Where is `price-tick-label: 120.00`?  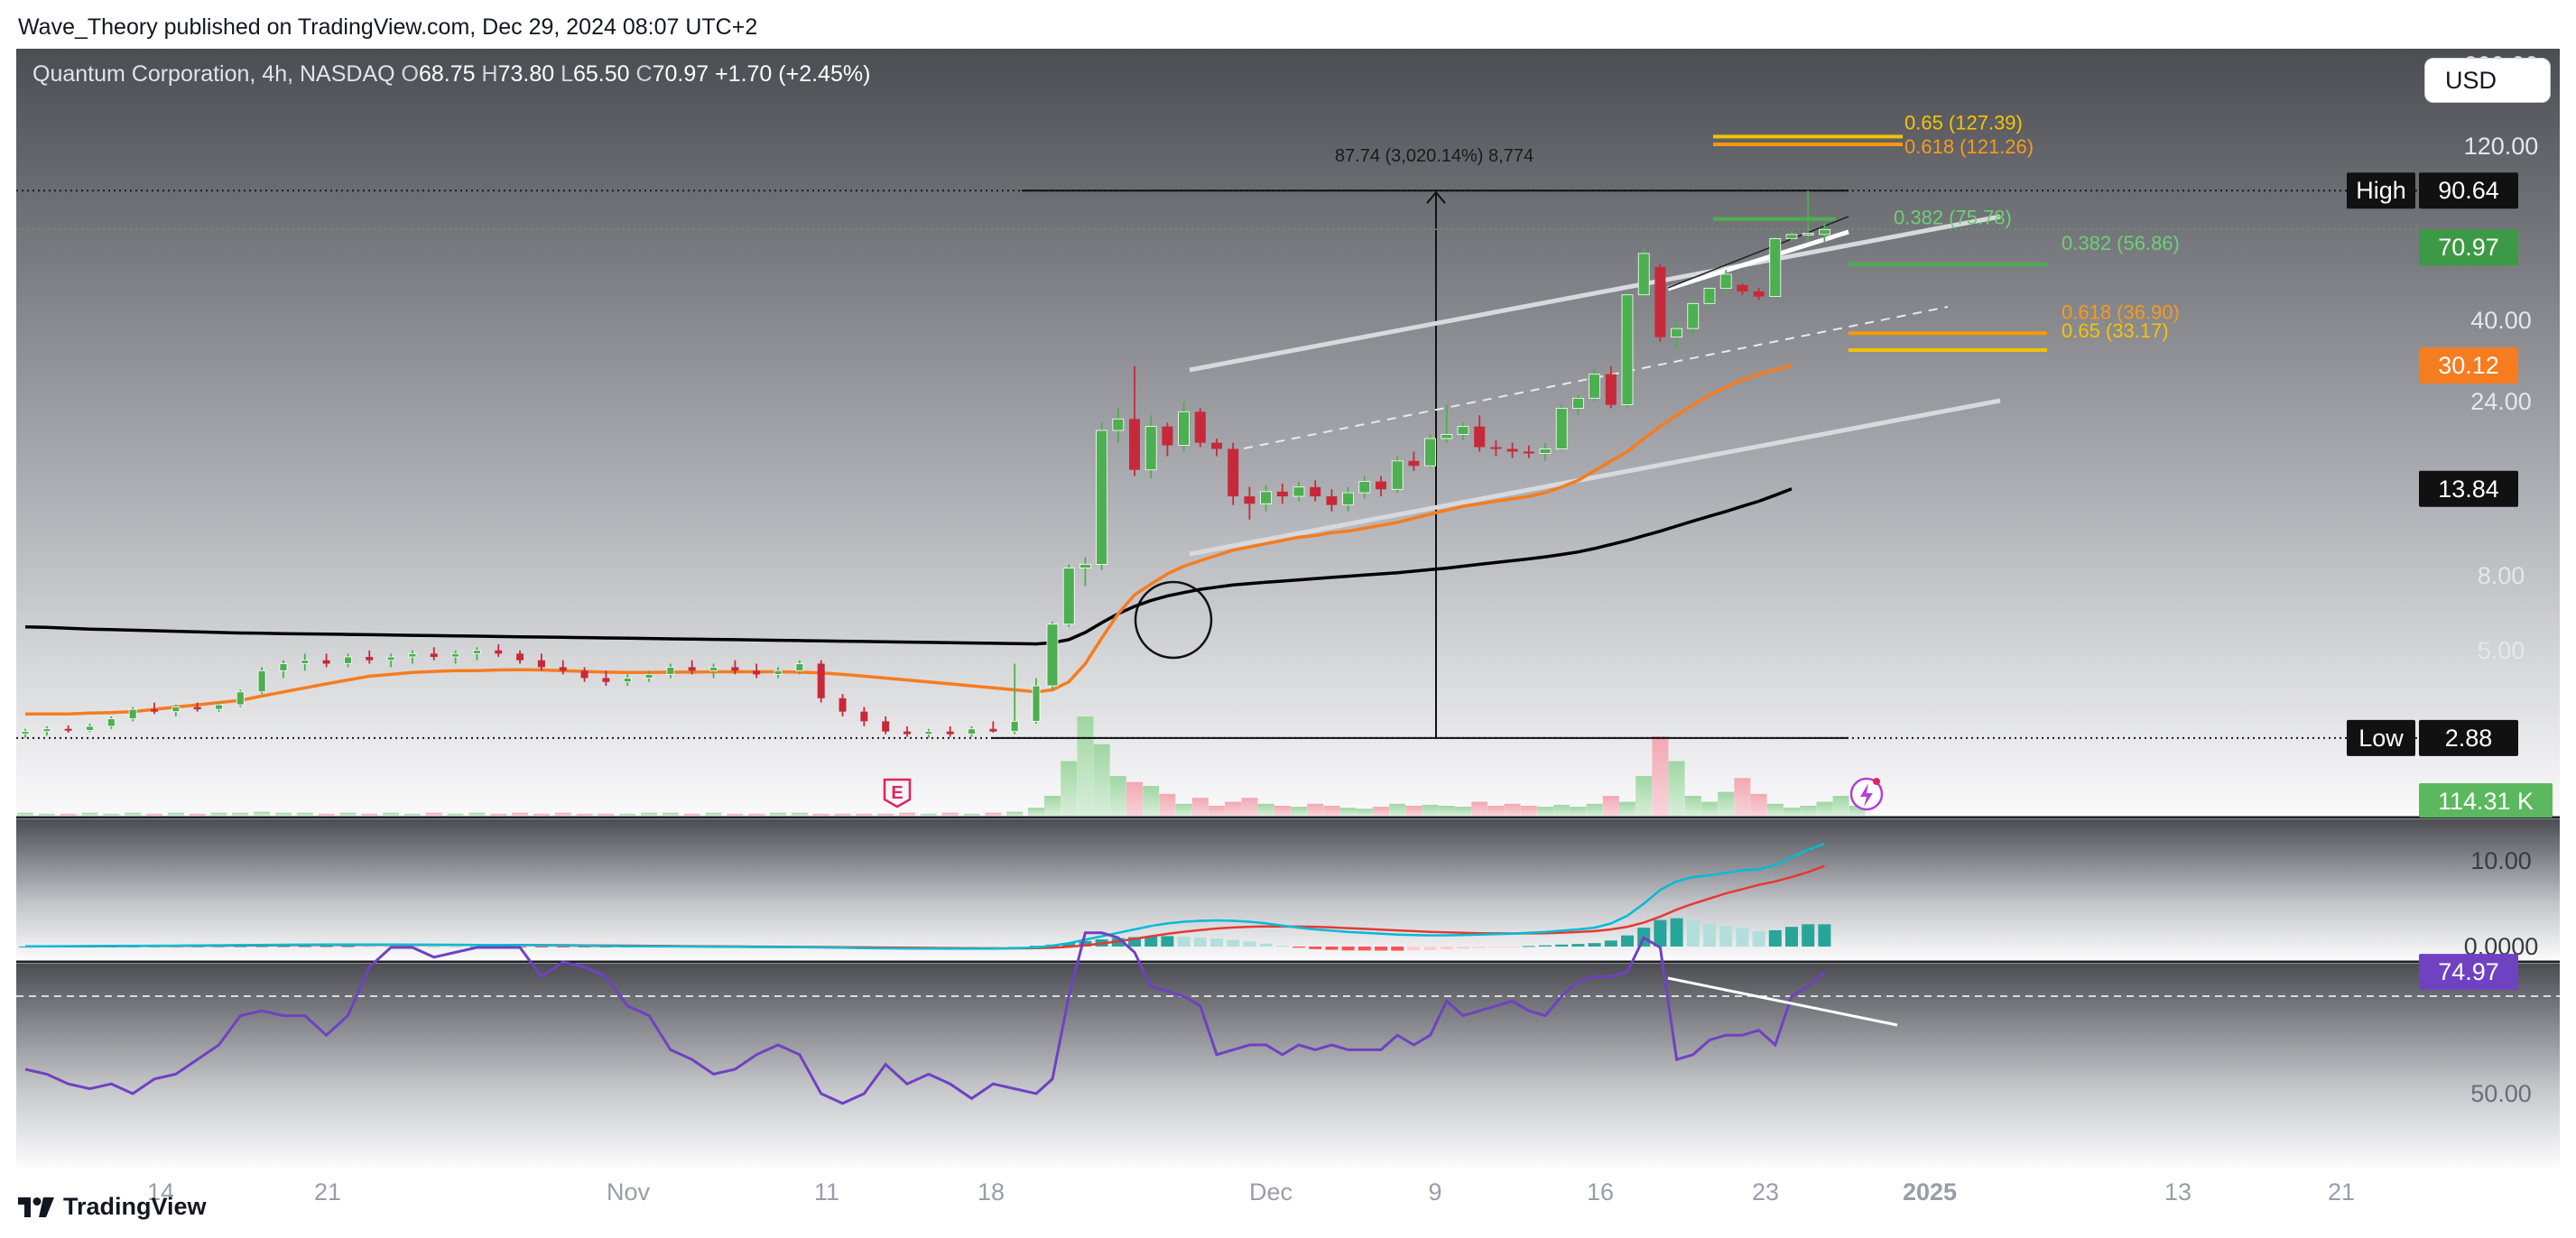
price-tick-label: 120.00 is located at coordinates (2501, 147).